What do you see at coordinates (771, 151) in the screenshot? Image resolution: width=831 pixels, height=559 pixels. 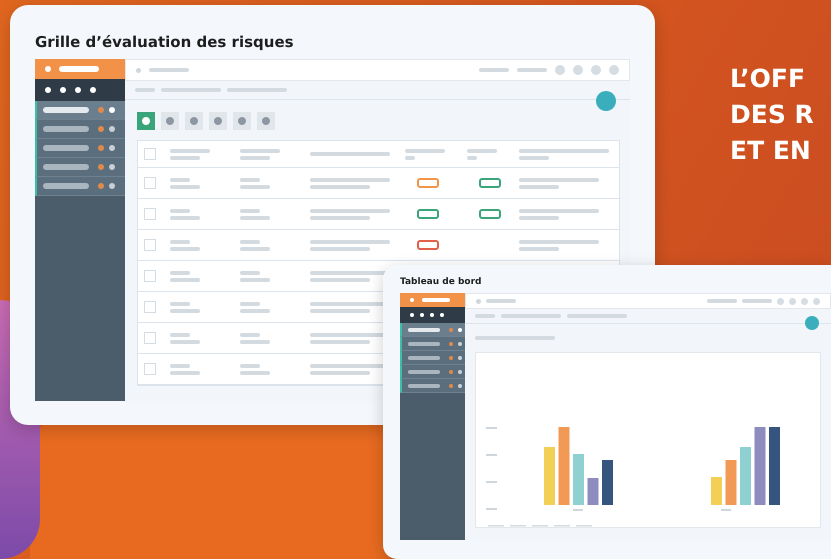 I see `headline-line: ET EN` at bounding box center [771, 151].